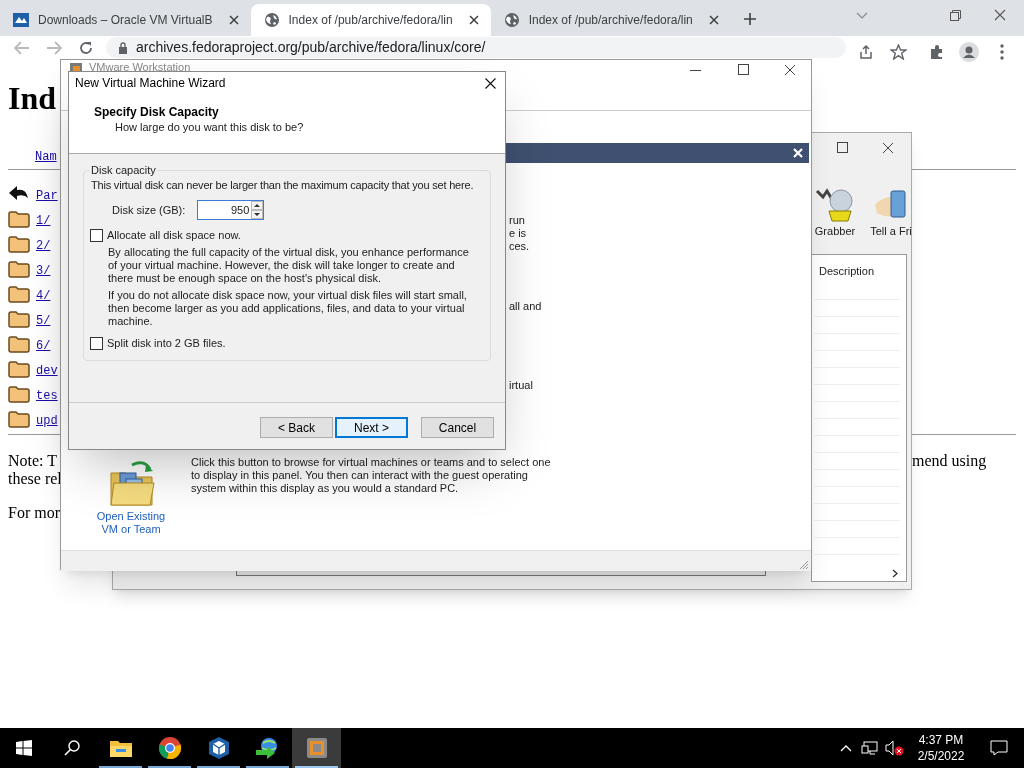  I want to click on virtualbox-icon, so click(21, 20).